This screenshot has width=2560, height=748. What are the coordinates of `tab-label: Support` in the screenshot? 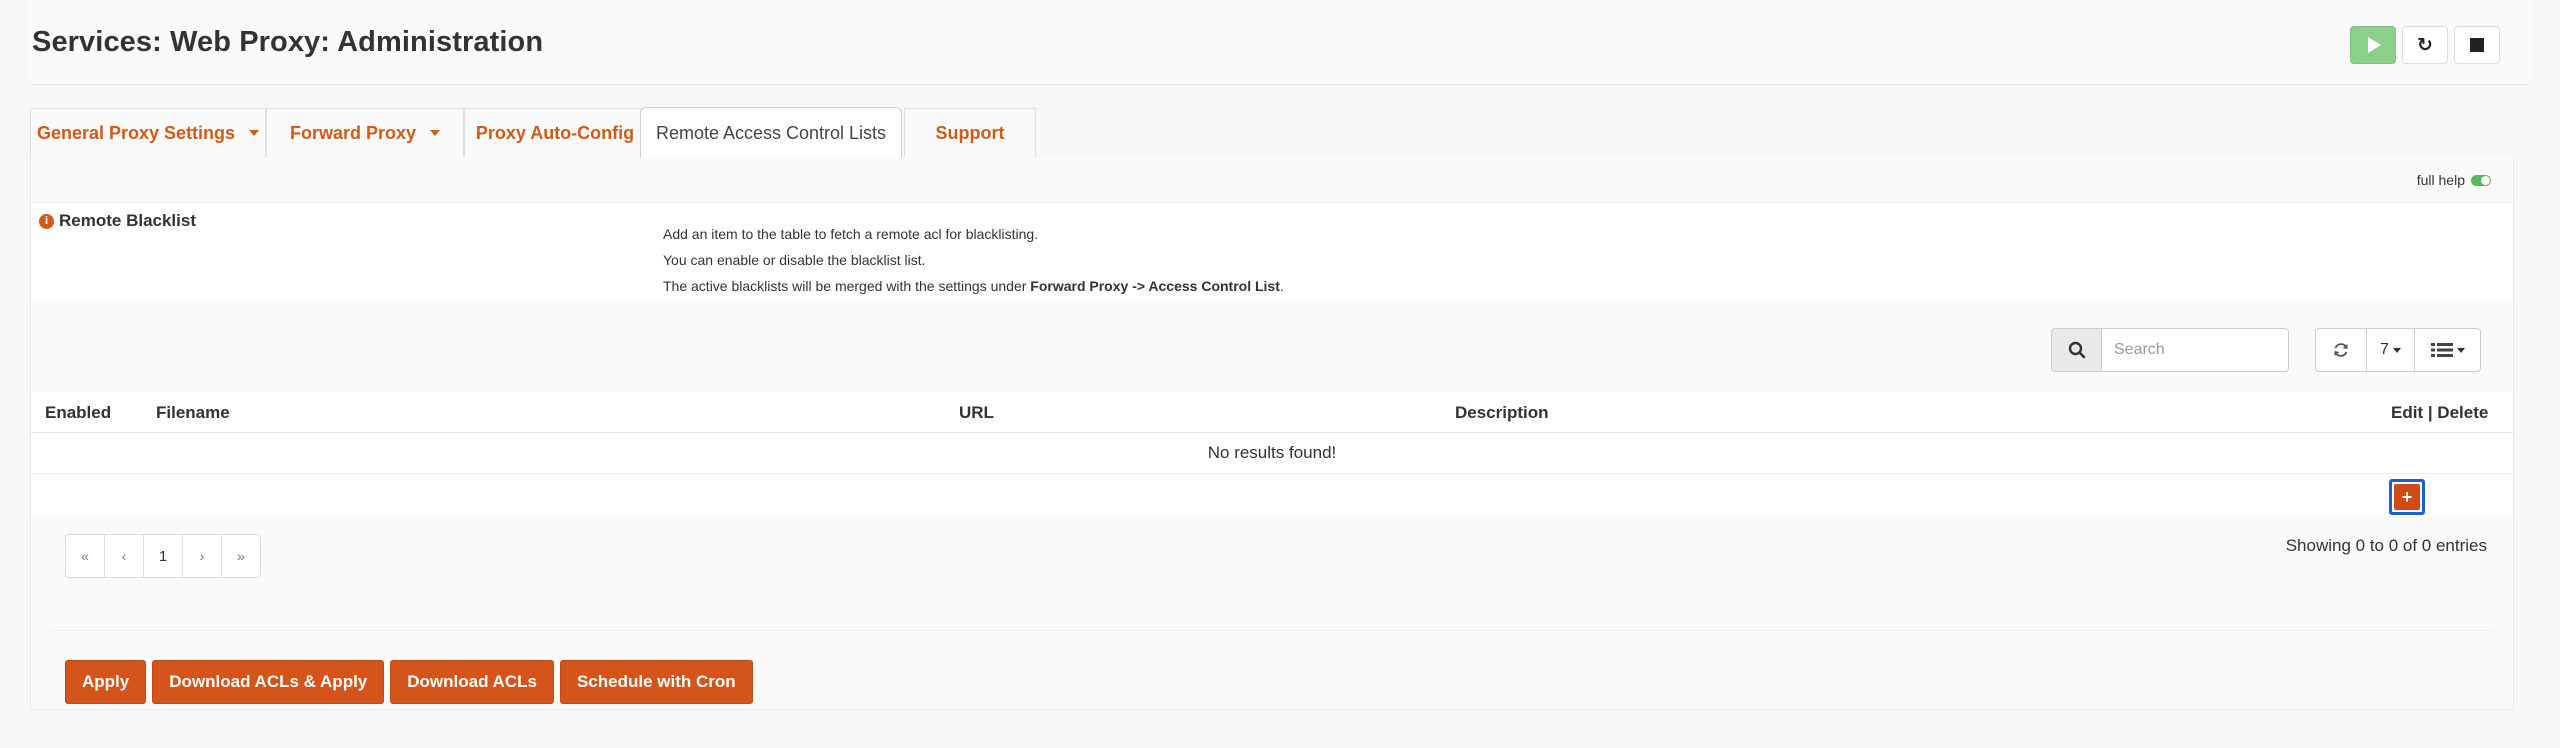 It's located at (970, 132).